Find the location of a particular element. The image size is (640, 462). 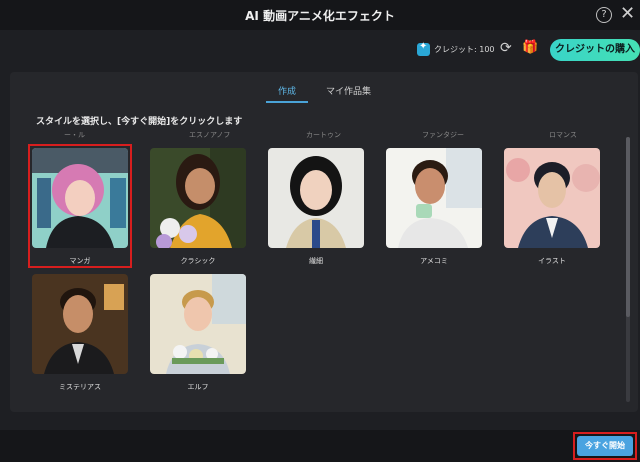

tab-my-works: マイ作品集 is located at coordinates (348, 90).